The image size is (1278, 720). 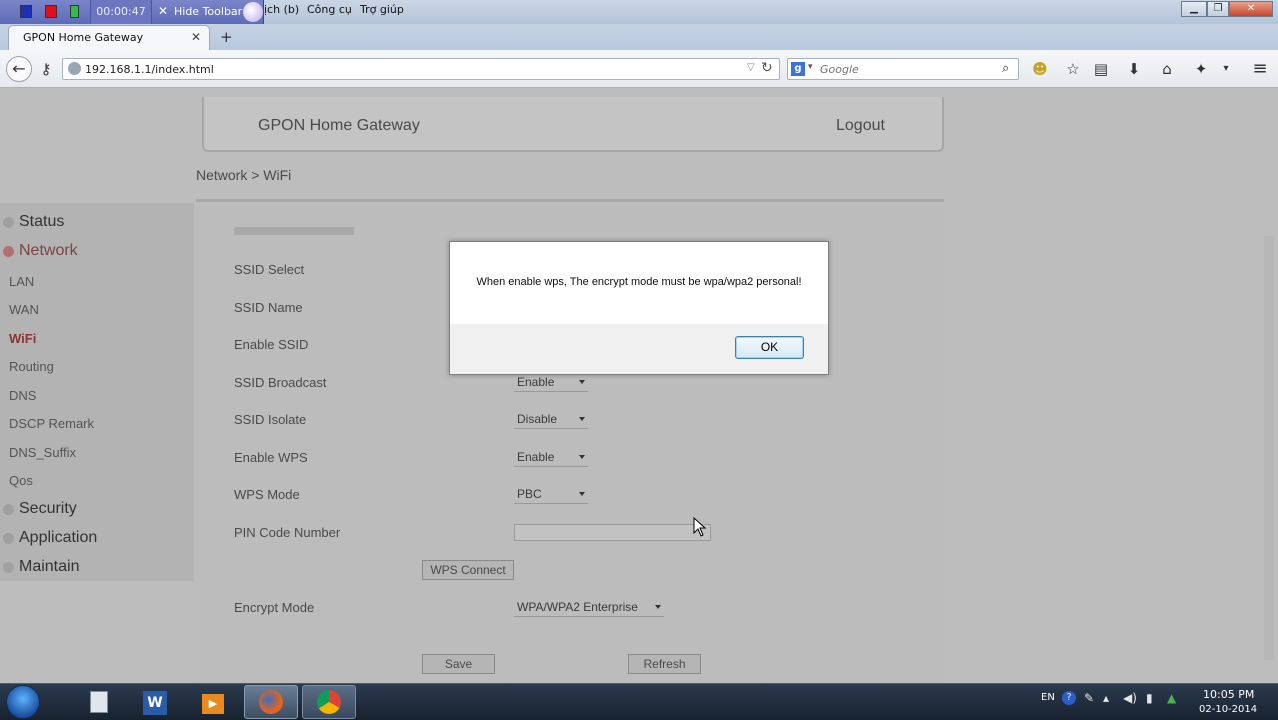 What do you see at coordinates (1194, 9) in the screenshot?
I see `minimize-button: ▁` at bounding box center [1194, 9].